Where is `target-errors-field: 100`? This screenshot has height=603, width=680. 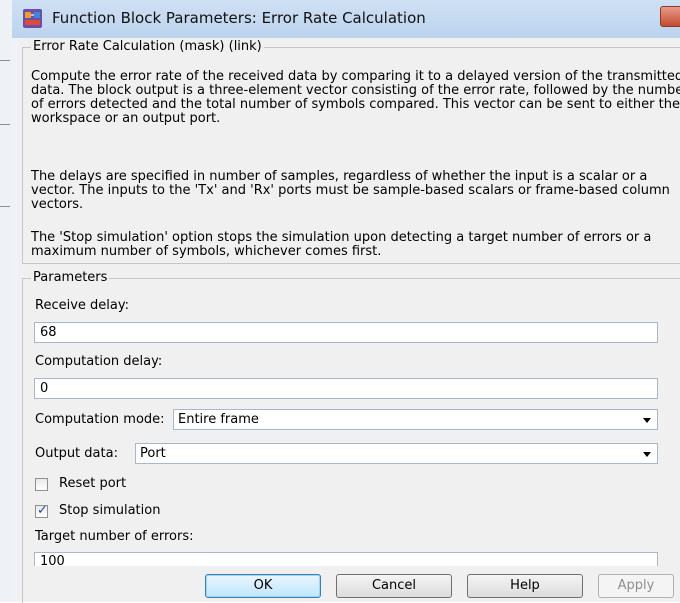
target-errors-field: 100 is located at coordinates (346, 559).